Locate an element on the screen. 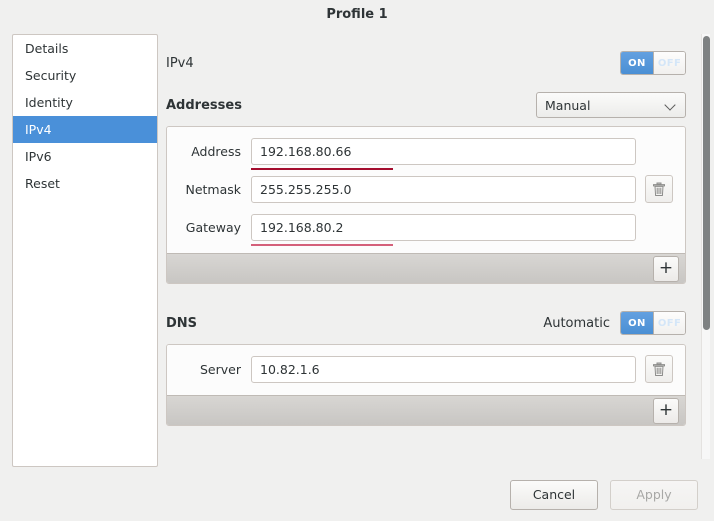 This screenshot has height=521, width=714. addresses-frame-footer: + is located at coordinates (426, 268).